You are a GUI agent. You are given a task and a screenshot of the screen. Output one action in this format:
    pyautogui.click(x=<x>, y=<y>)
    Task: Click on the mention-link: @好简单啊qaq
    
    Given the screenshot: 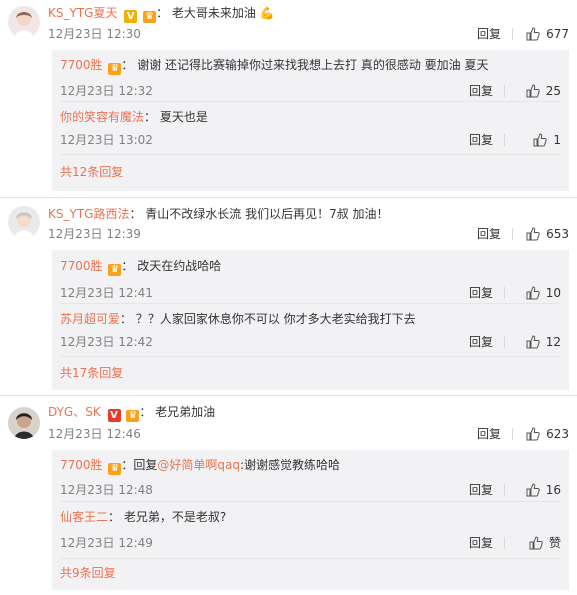 What is the action you would take?
    pyautogui.click(x=198, y=465)
    